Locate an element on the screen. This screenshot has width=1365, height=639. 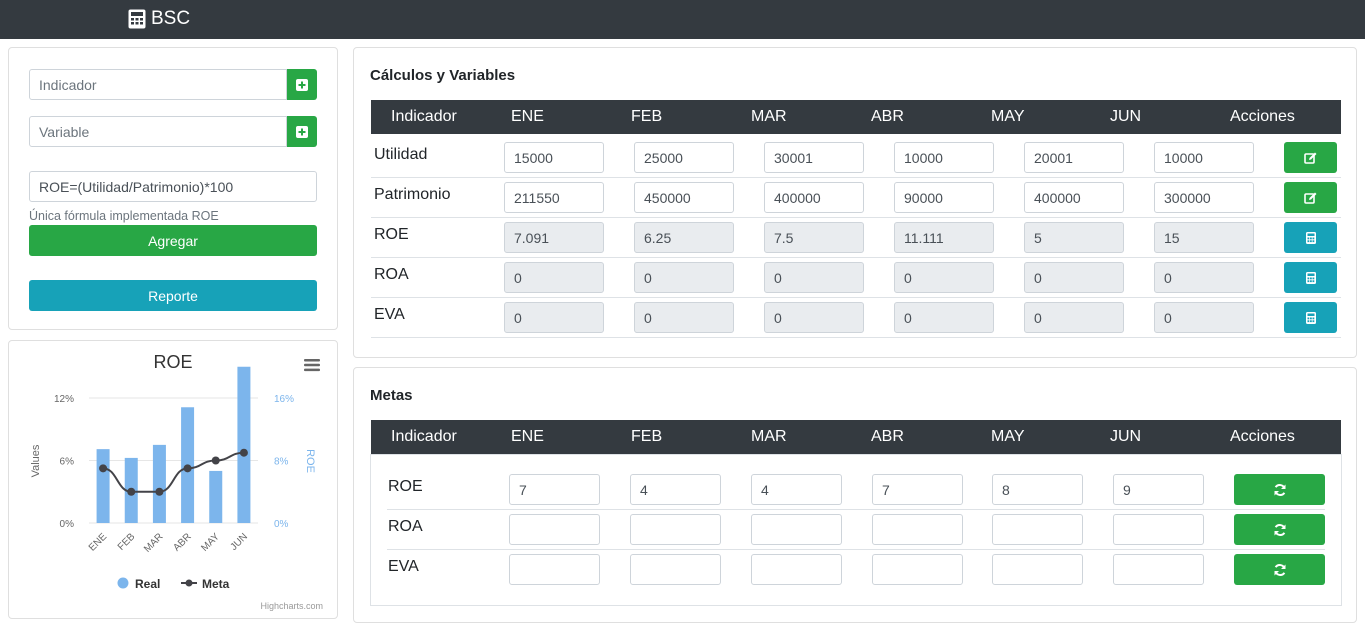
plus-square-icon is located at coordinates (302, 131).